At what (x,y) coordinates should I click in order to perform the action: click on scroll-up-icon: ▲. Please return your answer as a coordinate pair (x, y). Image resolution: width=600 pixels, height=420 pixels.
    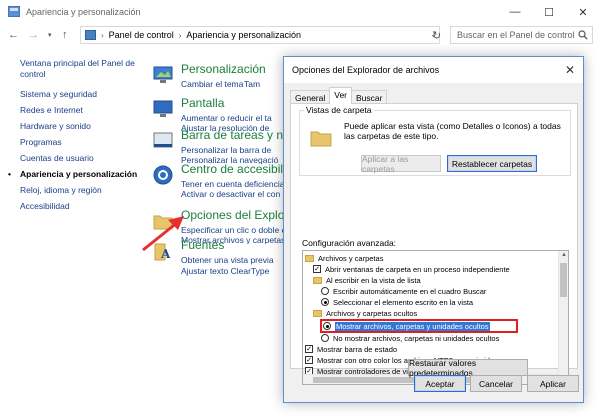
    Looking at the image, I should click on (564, 255).